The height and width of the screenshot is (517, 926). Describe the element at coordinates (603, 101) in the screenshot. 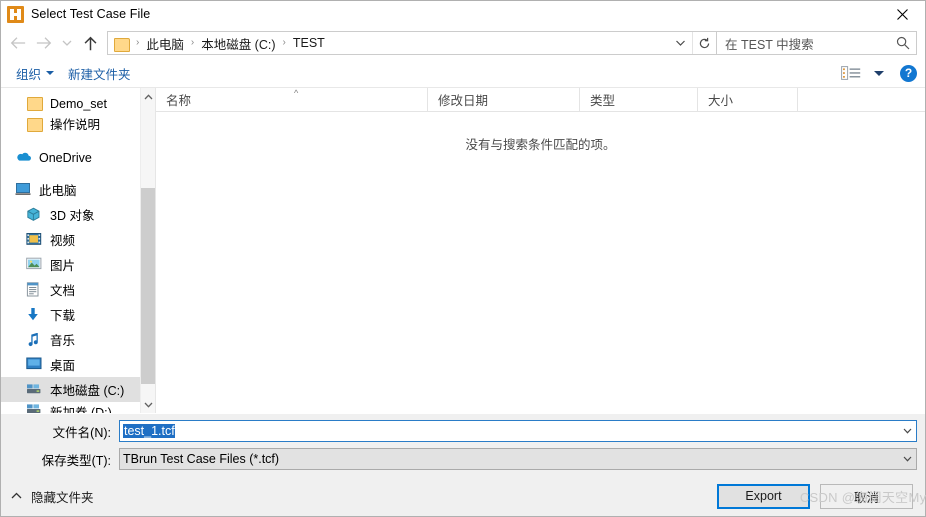

I see `column-label: 类型` at that location.